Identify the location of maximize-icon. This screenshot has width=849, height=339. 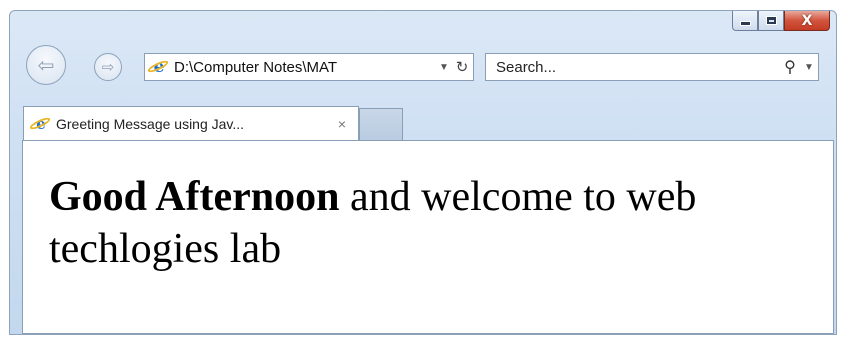
(771, 20).